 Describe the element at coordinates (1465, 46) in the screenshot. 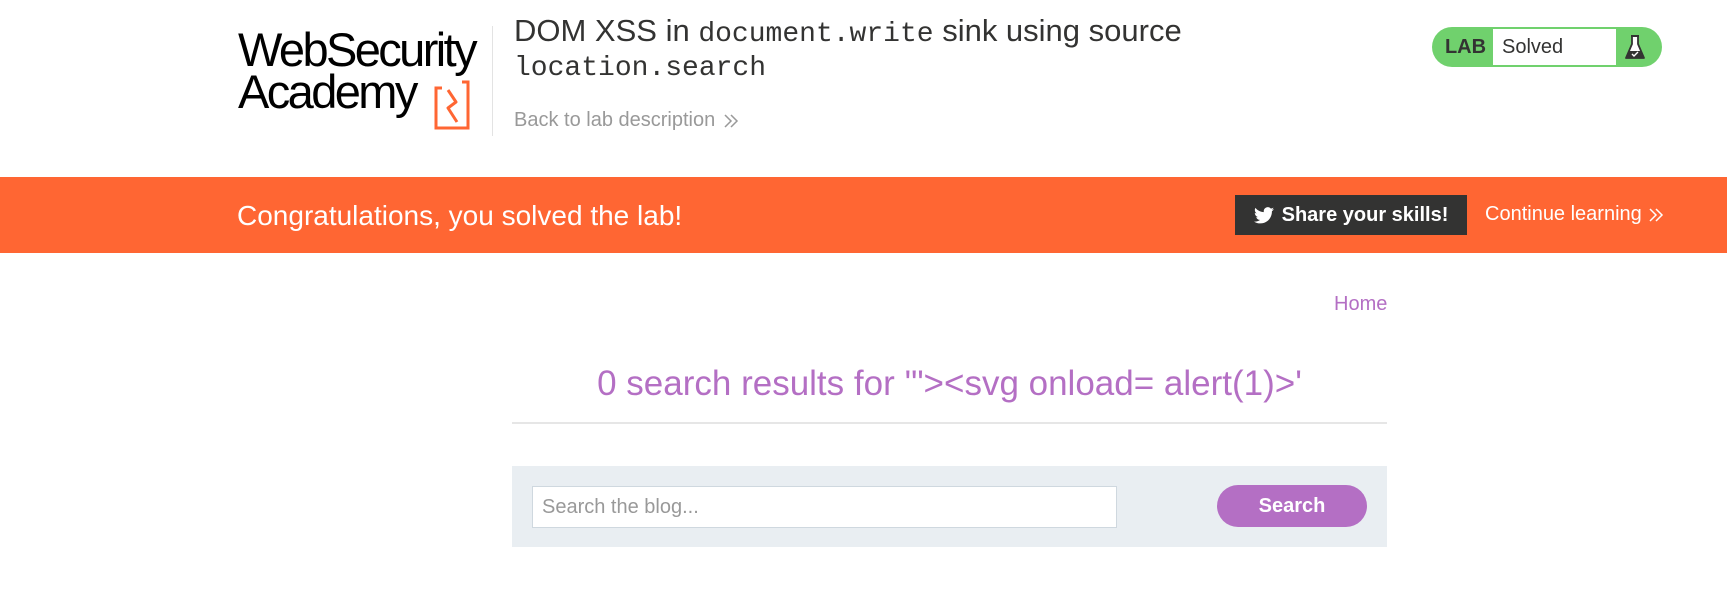

I see `lab-badge: LAB` at that location.